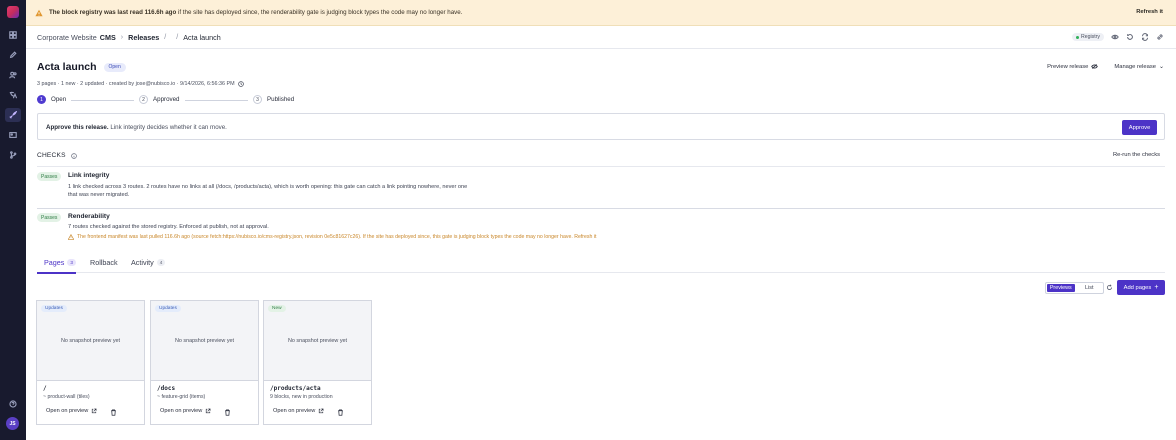 This screenshot has width=1176, height=440. Describe the element at coordinates (114, 67) in the screenshot. I see `status-badge: Open` at that location.